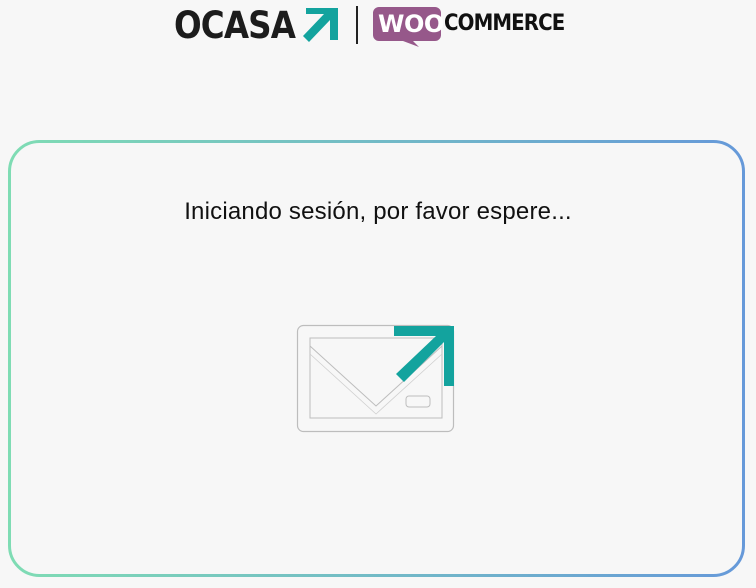 This screenshot has width=756, height=588. I want to click on arrow-up-right-icon, so click(320, 25).